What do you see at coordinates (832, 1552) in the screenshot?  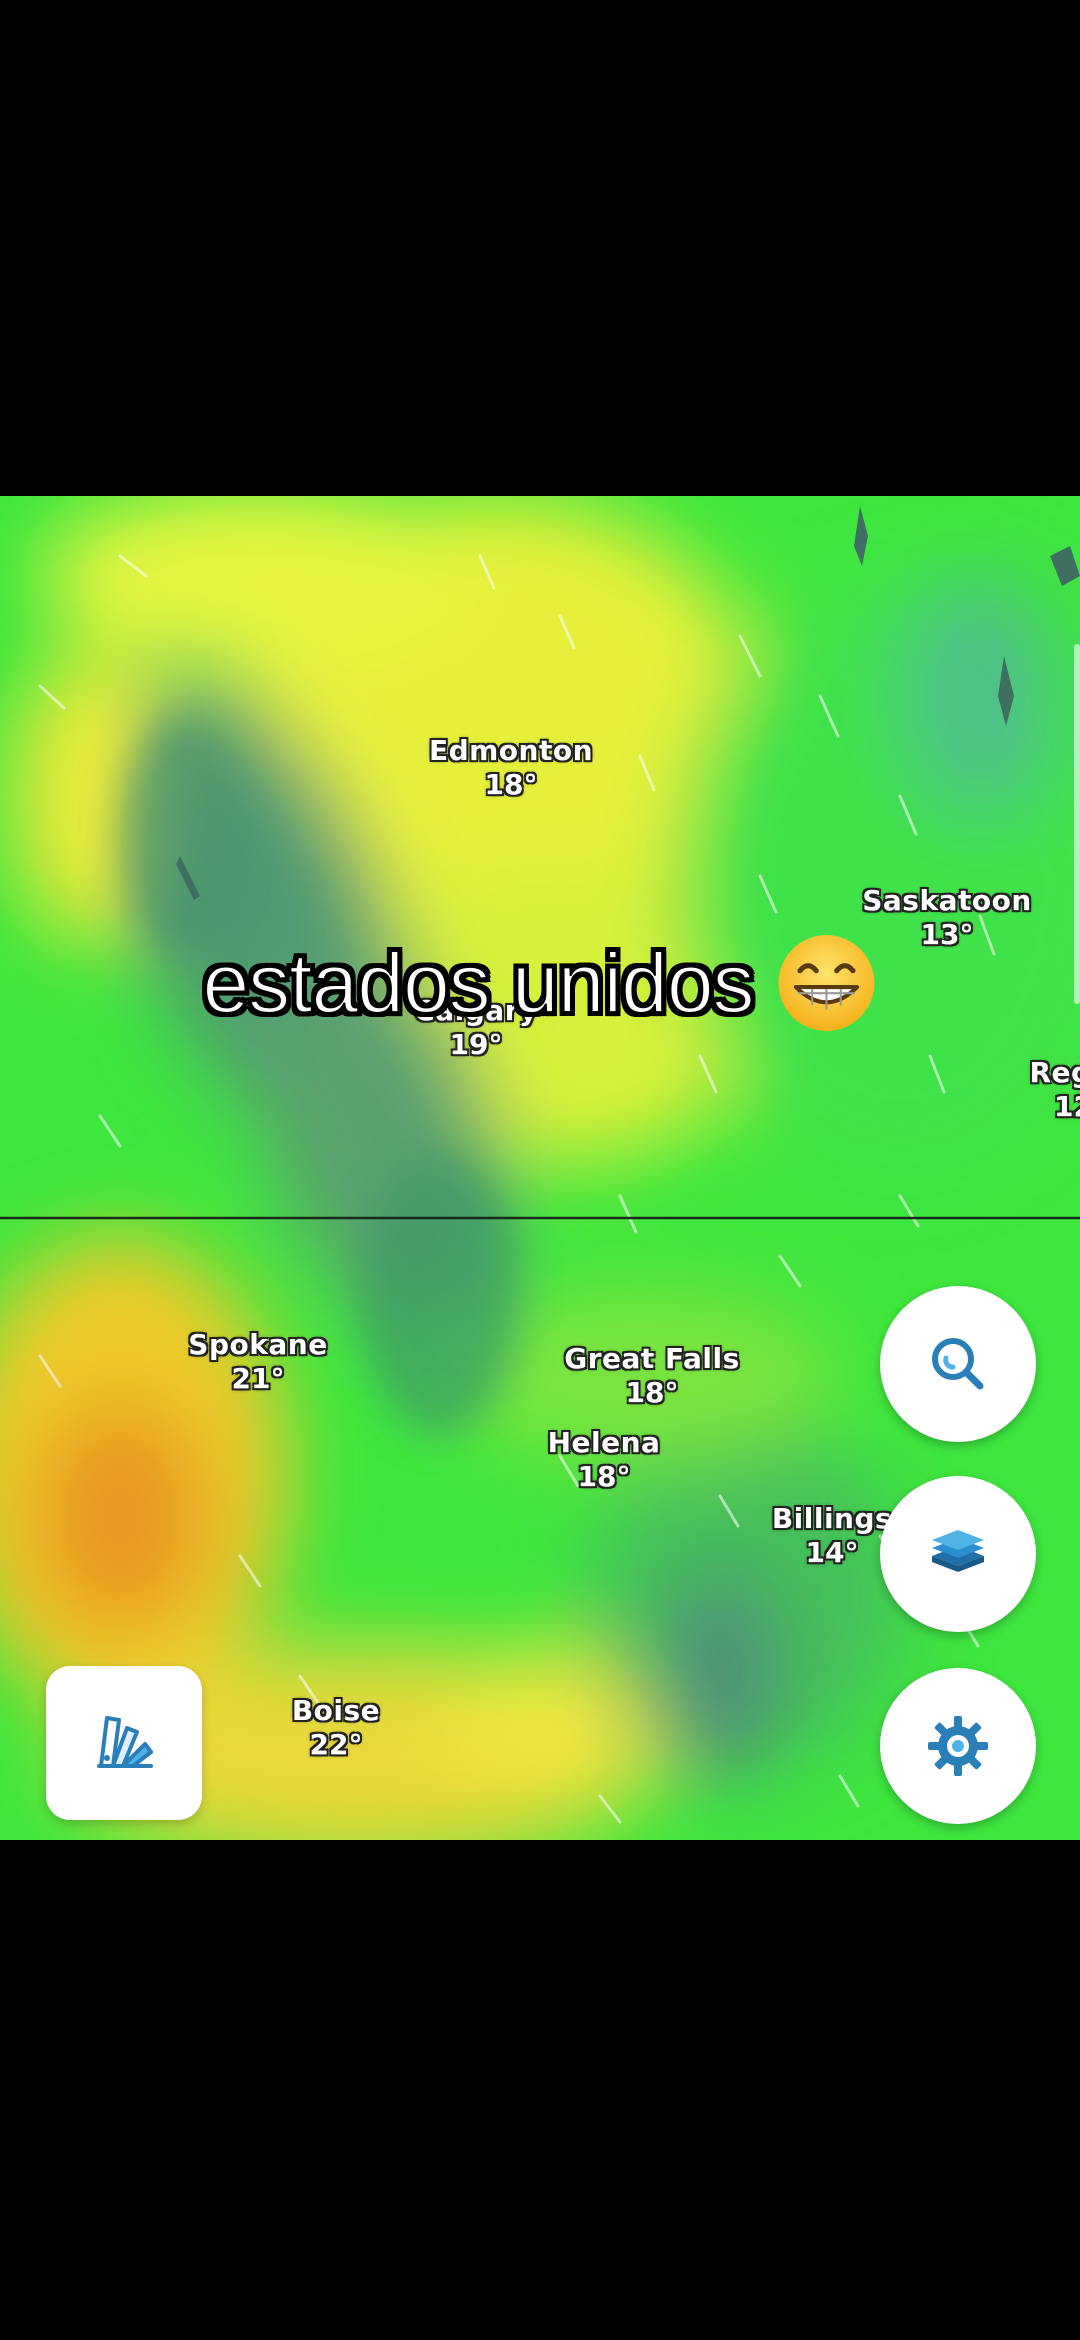 I see `city-temp: 14°` at bounding box center [832, 1552].